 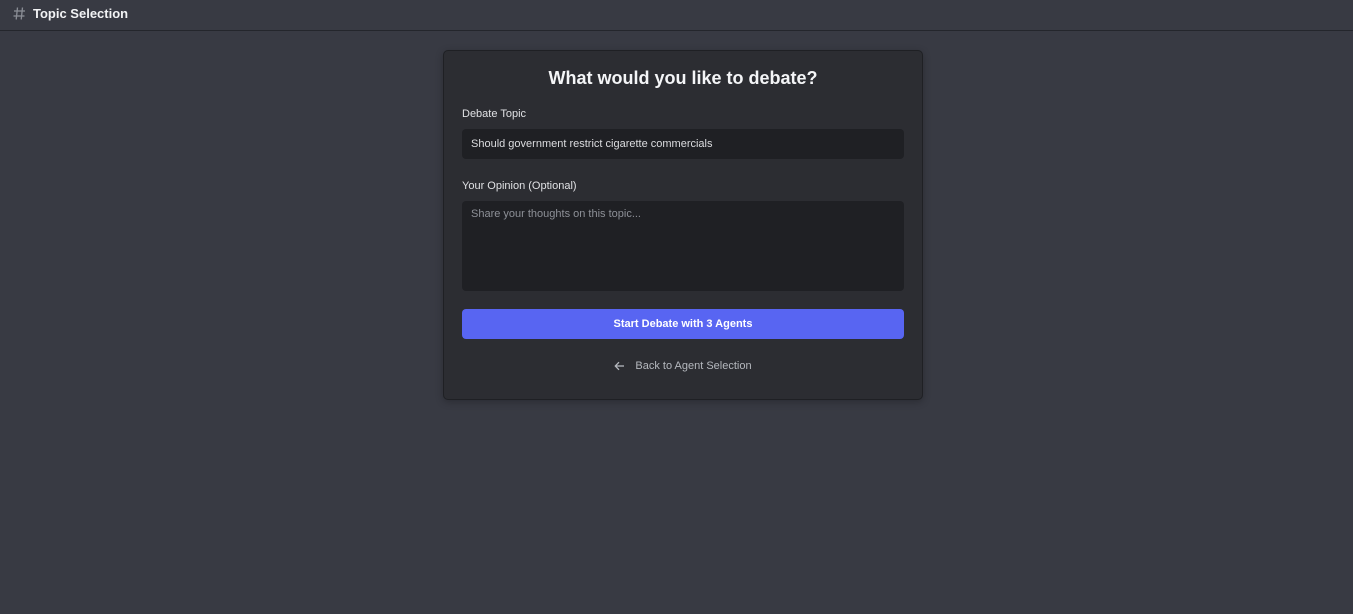 I want to click on debate-topic-label: Debate Topic, so click(x=494, y=114).